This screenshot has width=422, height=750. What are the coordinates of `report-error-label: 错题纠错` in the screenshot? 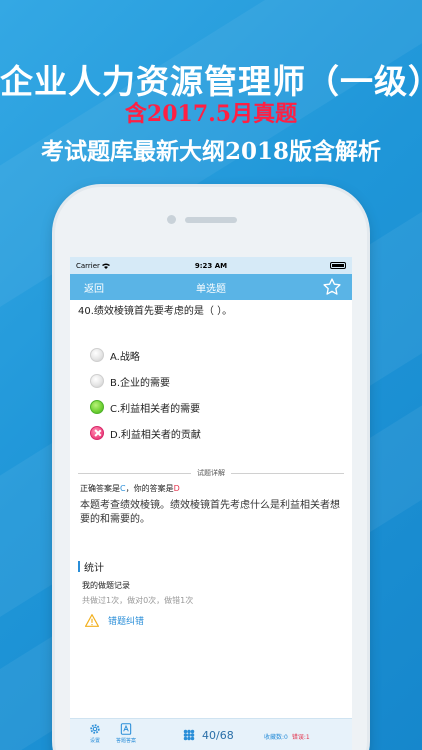 It's located at (126, 622).